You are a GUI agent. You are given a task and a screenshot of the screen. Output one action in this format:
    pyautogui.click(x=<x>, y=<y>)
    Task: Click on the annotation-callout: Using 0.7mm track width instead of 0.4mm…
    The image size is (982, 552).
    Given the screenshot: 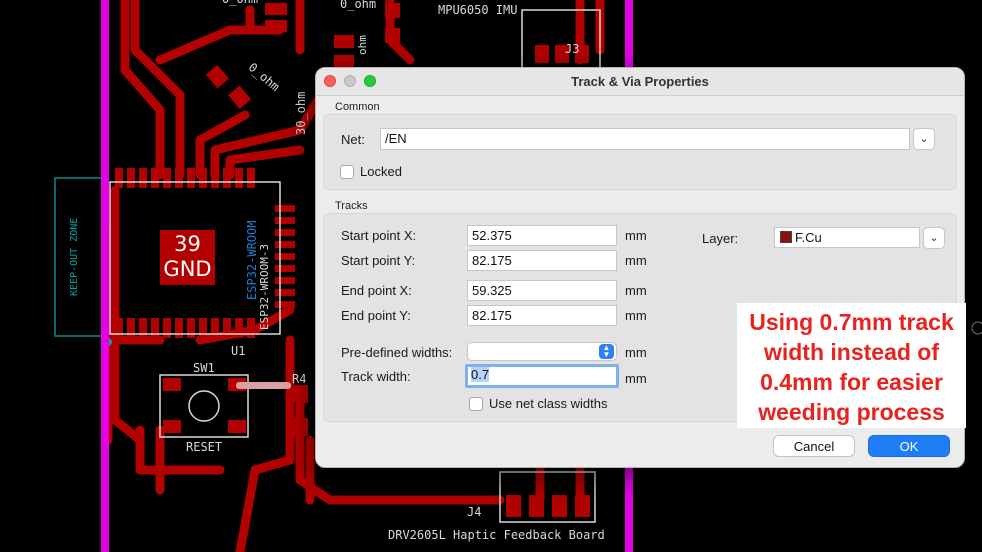 What is the action you would take?
    pyautogui.click(x=851, y=365)
    